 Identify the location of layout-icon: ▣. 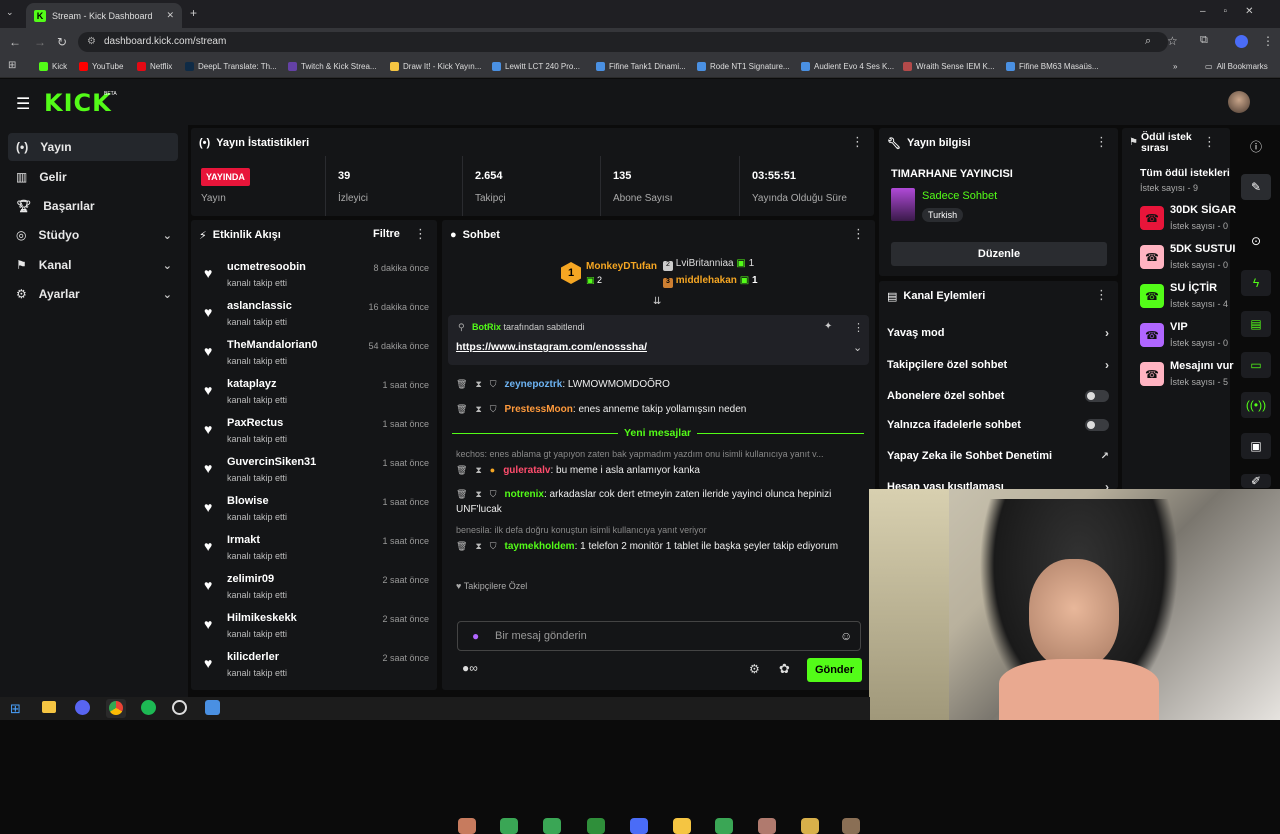
(1256, 446).